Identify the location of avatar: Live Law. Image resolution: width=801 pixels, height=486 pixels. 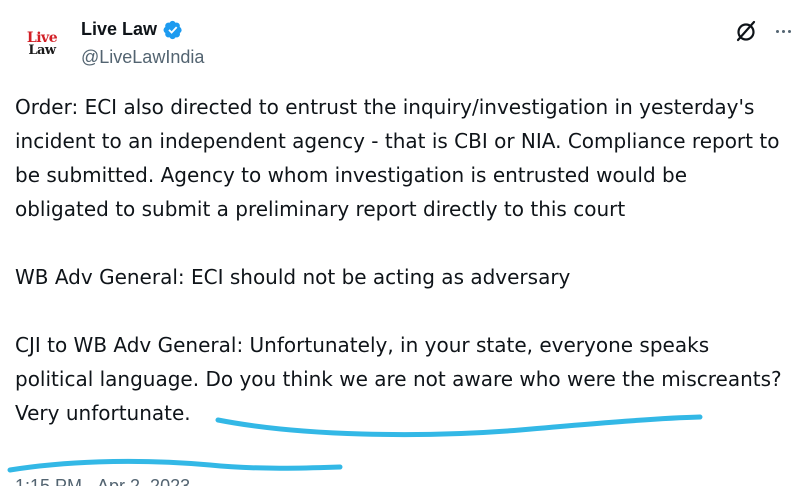
(42, 44).